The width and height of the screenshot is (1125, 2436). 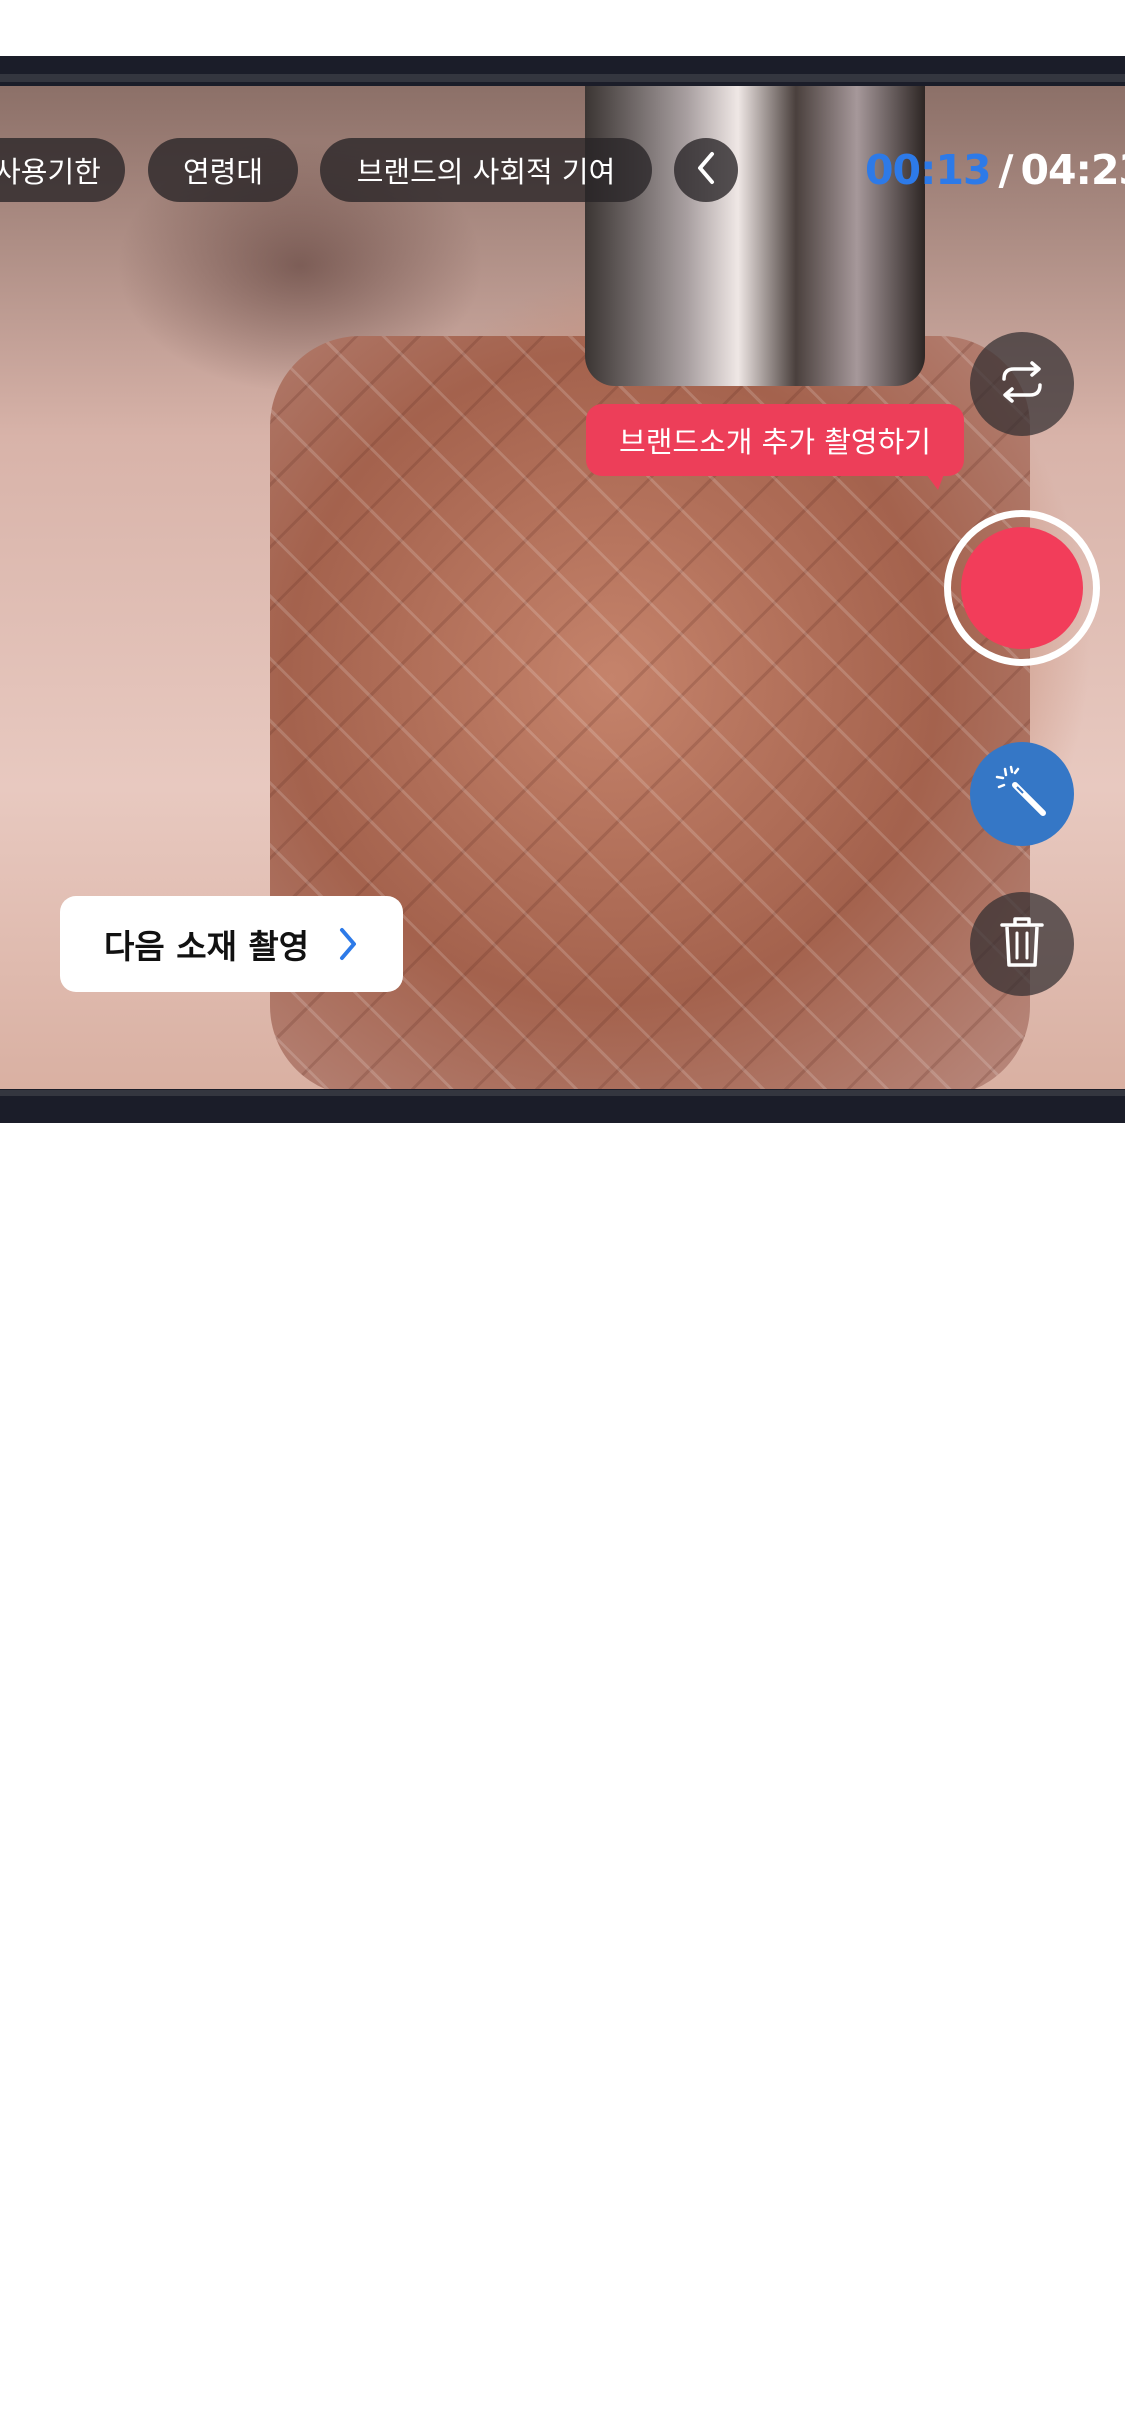 I want to click on trash-icon, so click(x=1022, y=944).